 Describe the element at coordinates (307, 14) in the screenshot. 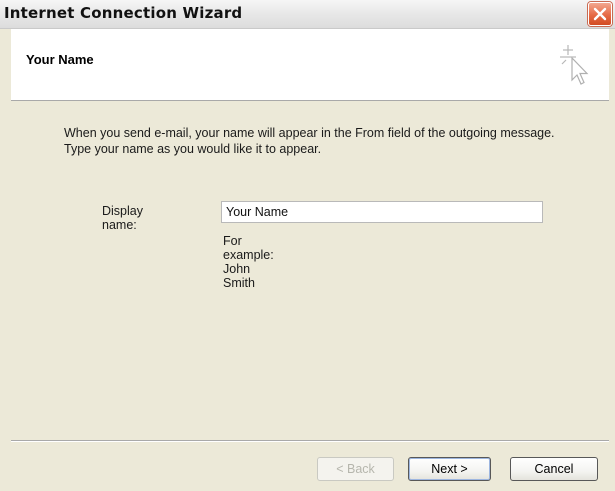

I see `title-bar: Internet Connection Wizard` at that location.